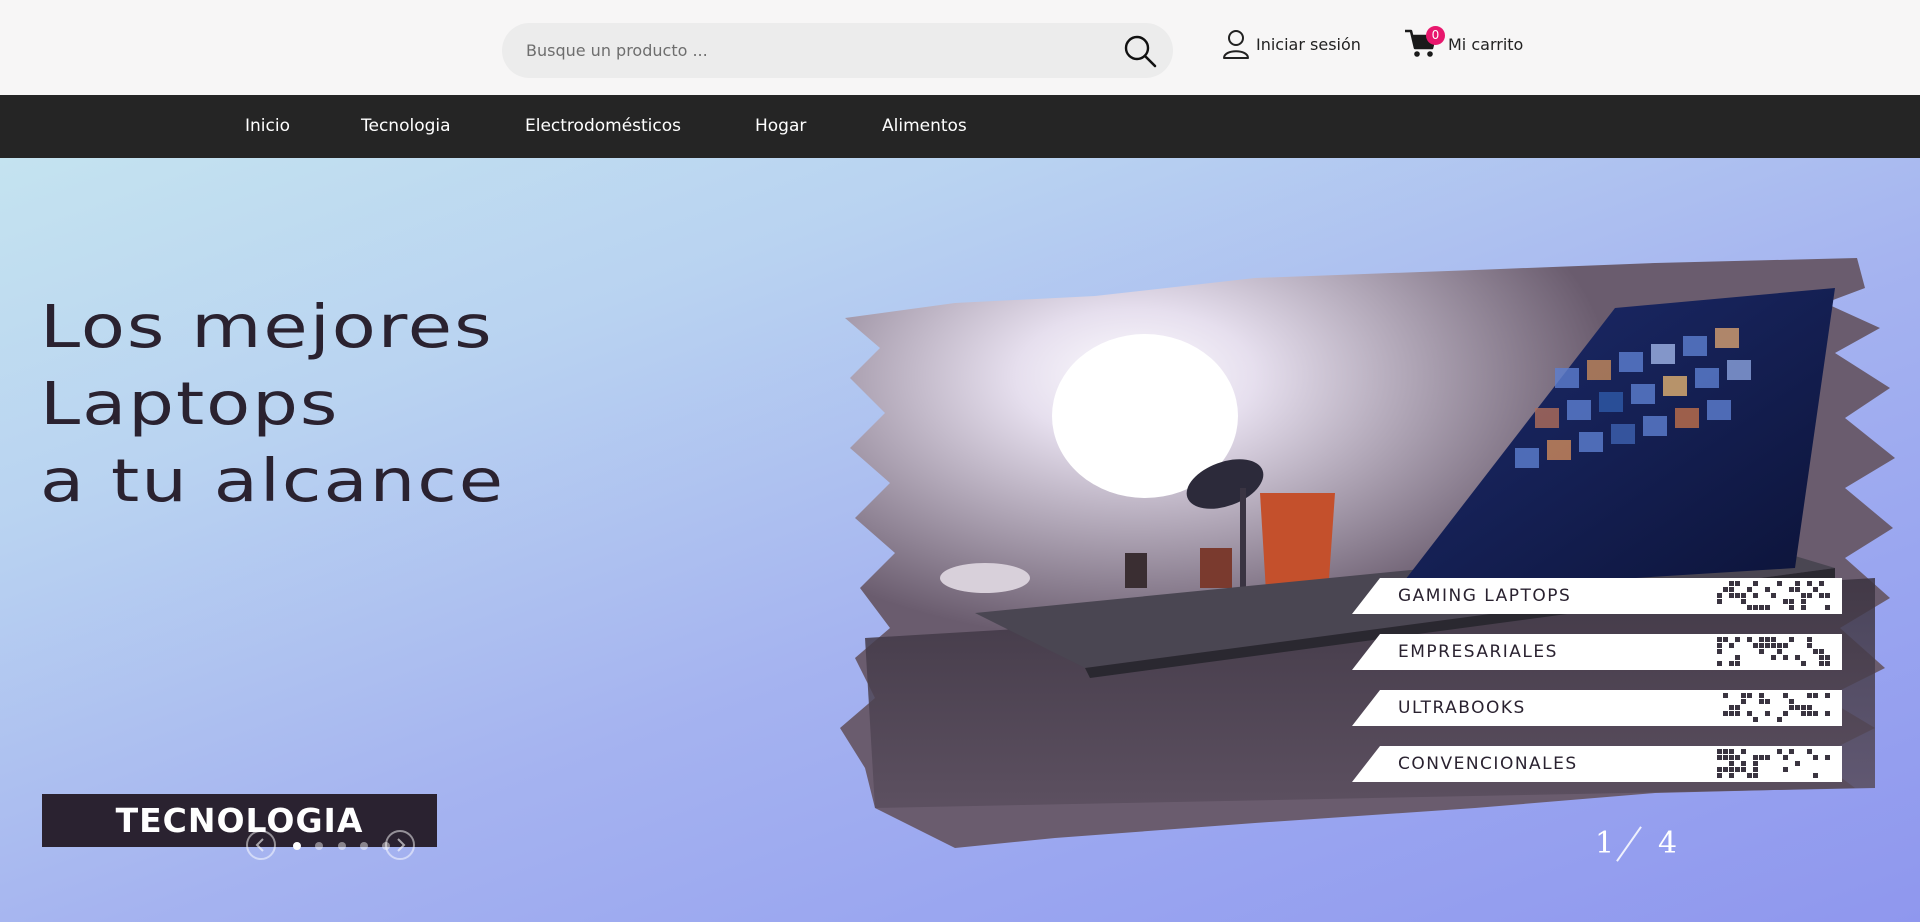 This screenshot has width=1920, height=922. Describe the element at coordinates (267, 126) in the screenshot. I see `nav-item-inicio: Inicio` at that location.